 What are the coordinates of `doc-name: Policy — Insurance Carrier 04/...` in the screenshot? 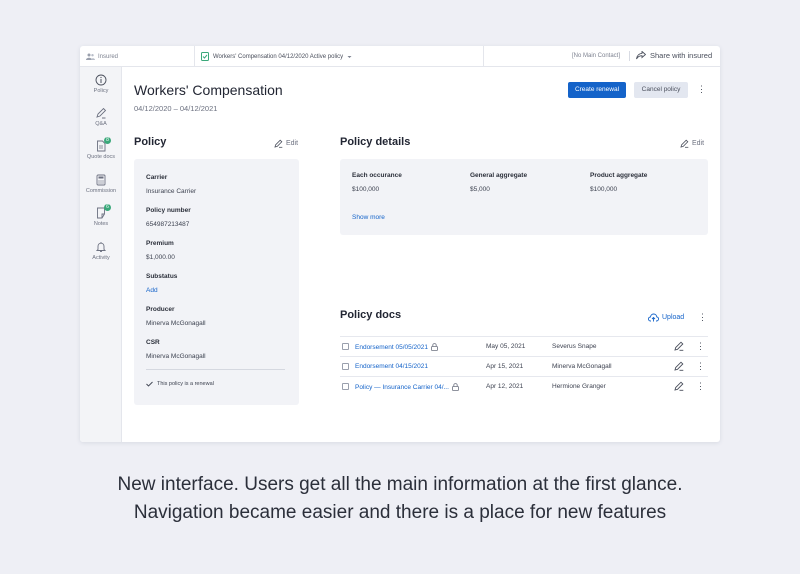 It's located at (402, 387).